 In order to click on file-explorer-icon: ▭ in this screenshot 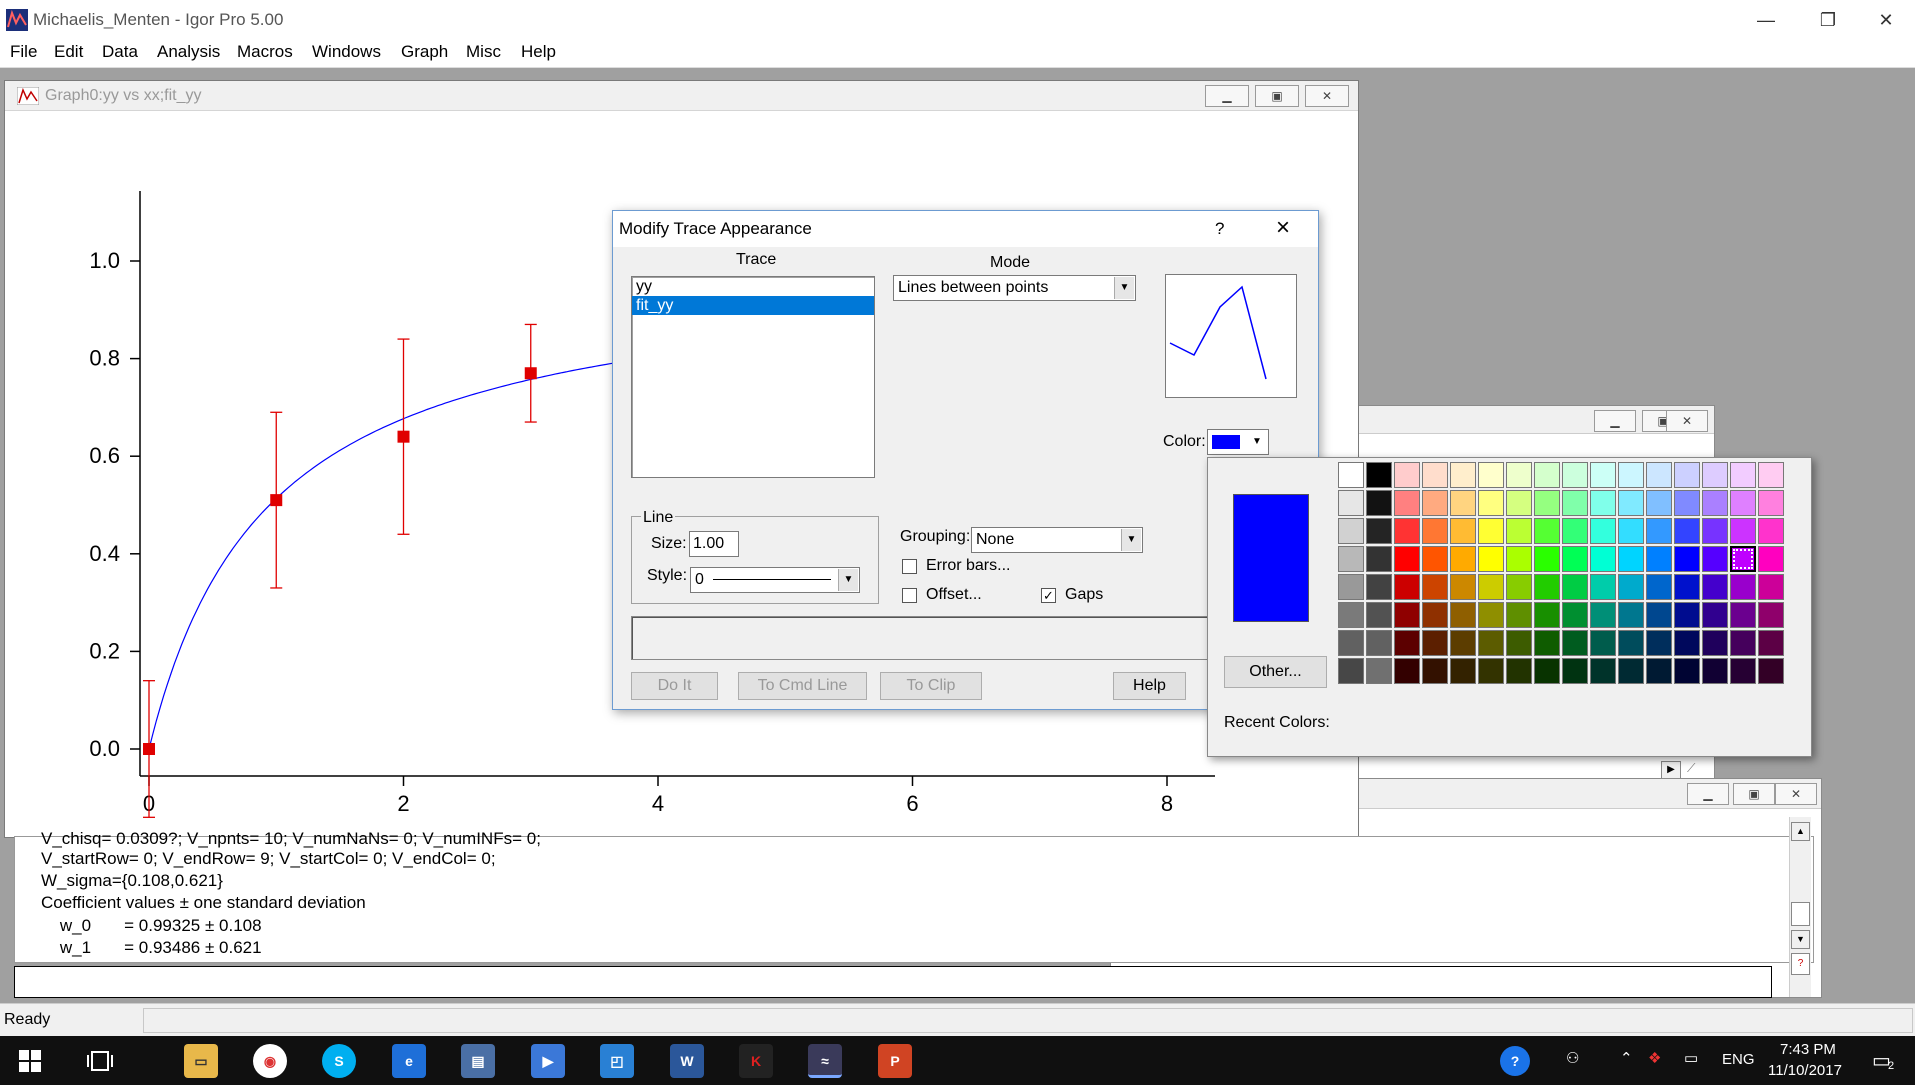, I will do `click(201, 1061)`.